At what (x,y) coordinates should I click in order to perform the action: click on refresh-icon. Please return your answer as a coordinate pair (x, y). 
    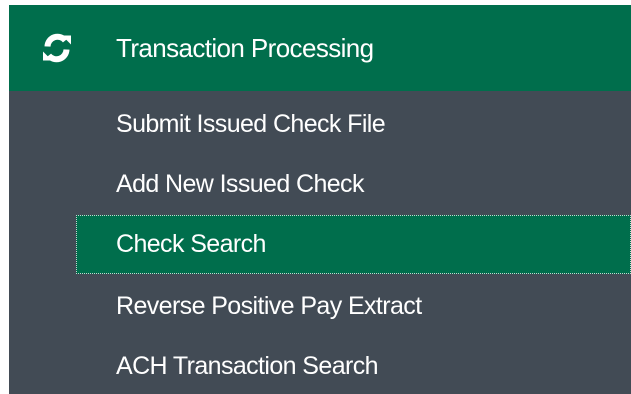
    Looking at the image, I should click on (57, 48).